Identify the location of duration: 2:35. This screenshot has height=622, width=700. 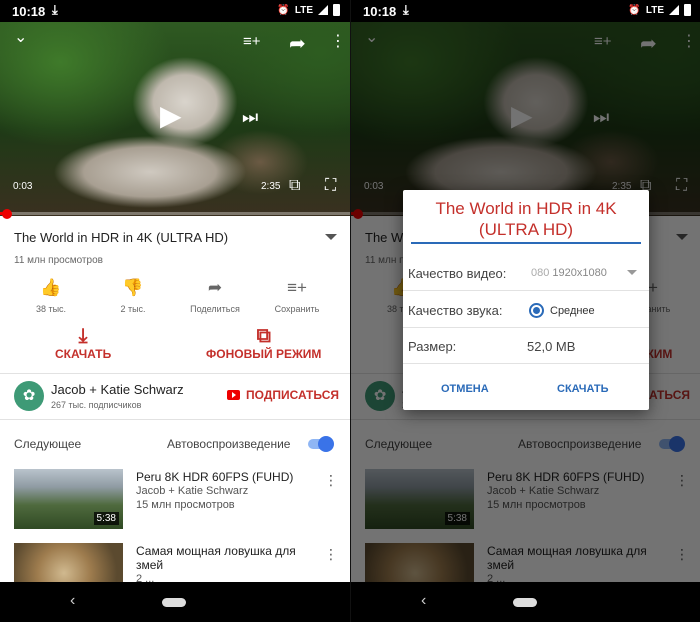
(271, 186).